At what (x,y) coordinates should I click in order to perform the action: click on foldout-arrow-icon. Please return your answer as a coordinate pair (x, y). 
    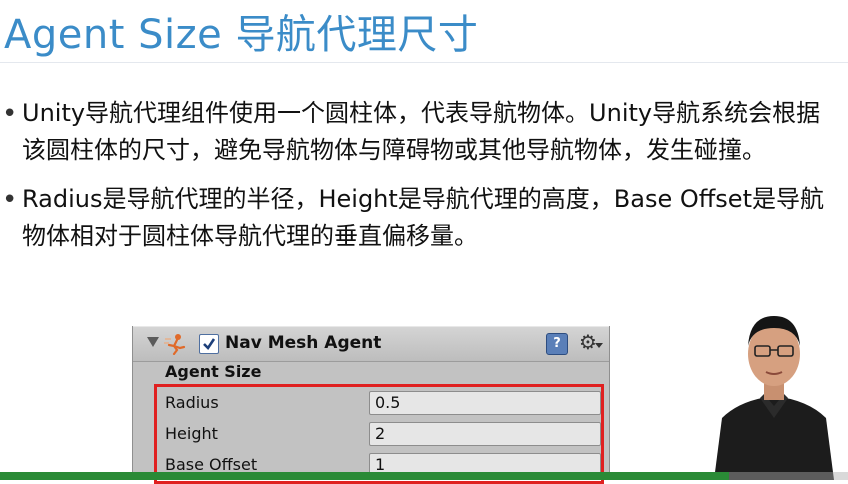
    Looking at the image, I should click on (153, 342).